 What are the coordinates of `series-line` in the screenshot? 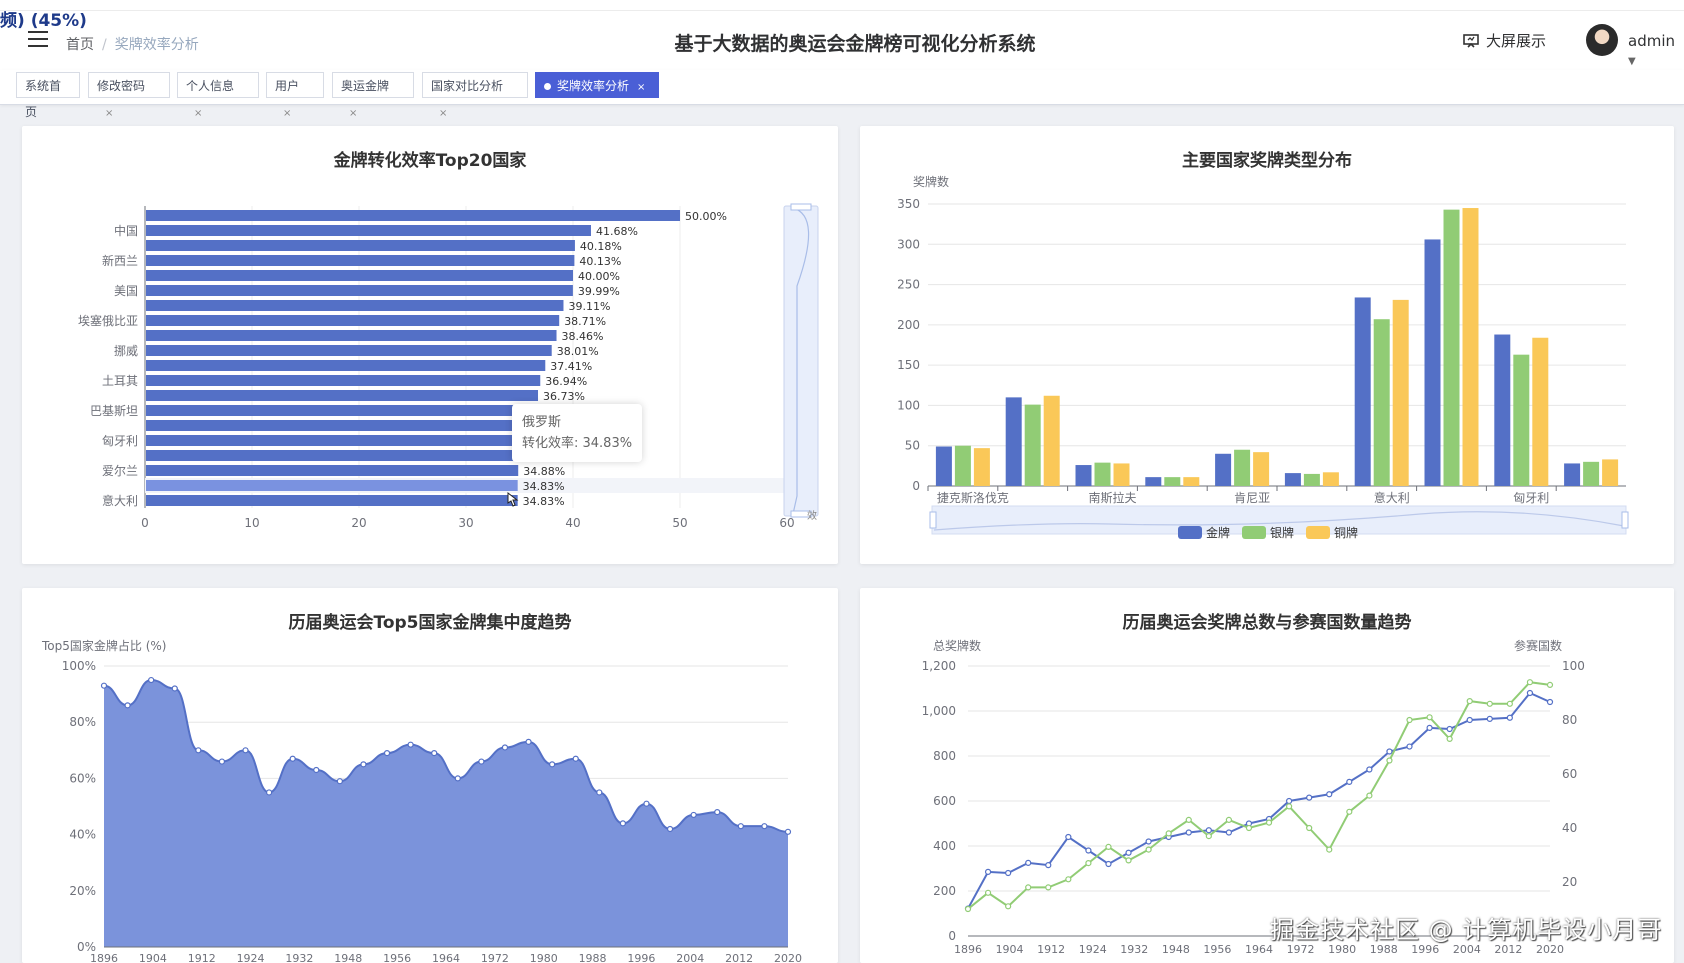 It's located at (1259, 795).